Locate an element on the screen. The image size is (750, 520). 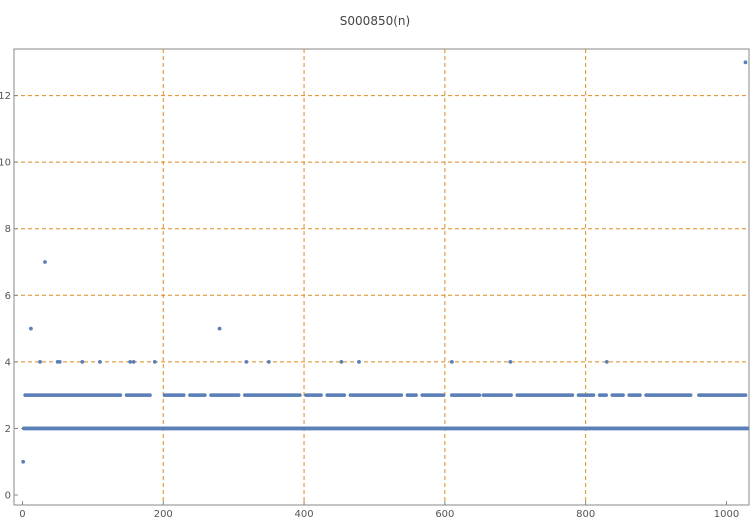
x-tick-label: 400 is located at coordinates (304, 514).